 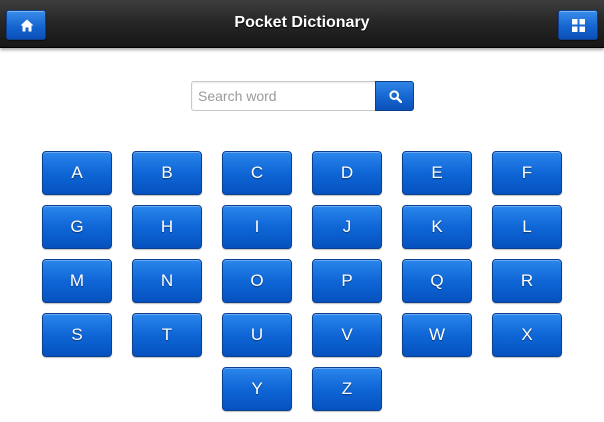 What do you see at coordinates (167, 227) in the screenshot?
I see `letter-button-h: H` at bounding box center [167, 227].